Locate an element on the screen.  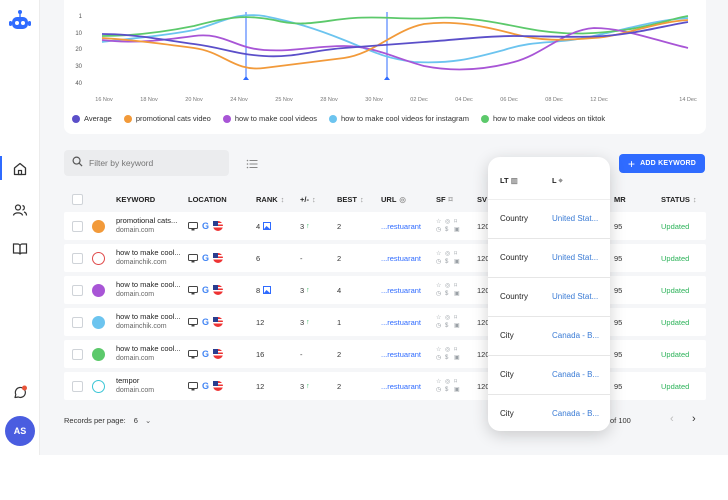
x-tick-label: 02 Dec is located at coordinates (419, 100).